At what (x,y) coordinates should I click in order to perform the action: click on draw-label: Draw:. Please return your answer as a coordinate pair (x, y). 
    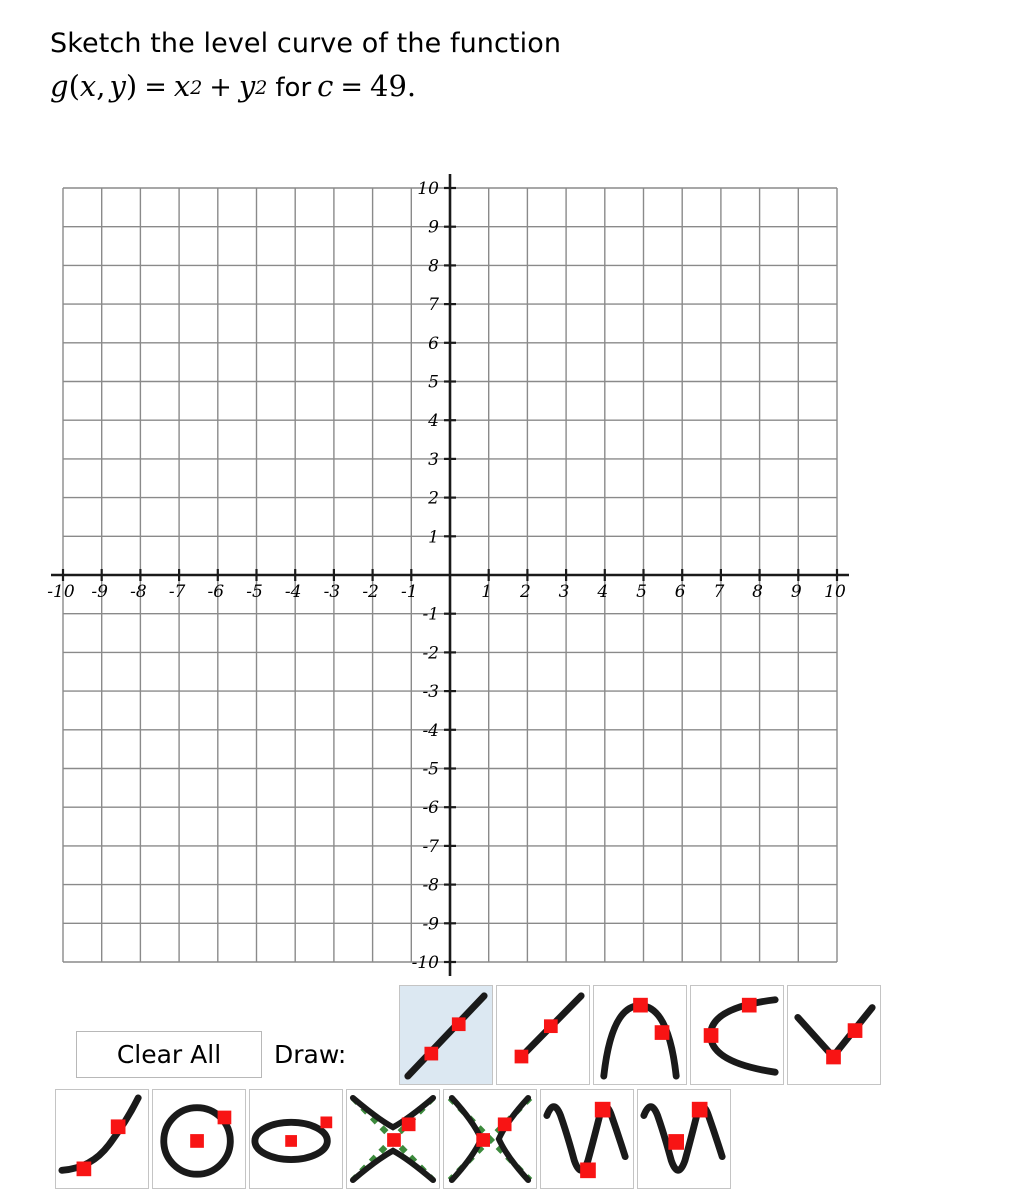
    Looking at the image, I should click on (310, 1054).